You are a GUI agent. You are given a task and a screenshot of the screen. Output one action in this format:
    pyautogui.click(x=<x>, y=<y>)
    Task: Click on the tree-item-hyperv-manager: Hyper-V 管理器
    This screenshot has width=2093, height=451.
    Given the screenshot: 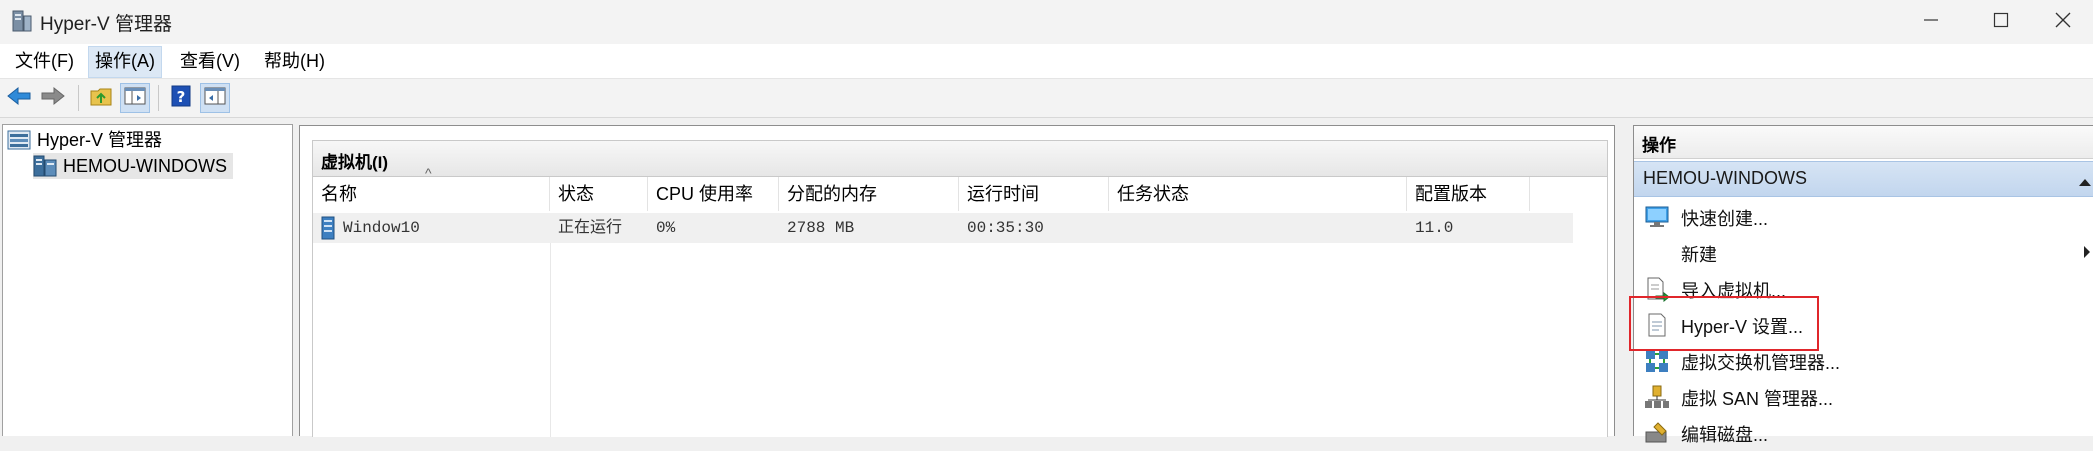 What is the action you would take?
    pyautogui.click(x=84, y=140)
    